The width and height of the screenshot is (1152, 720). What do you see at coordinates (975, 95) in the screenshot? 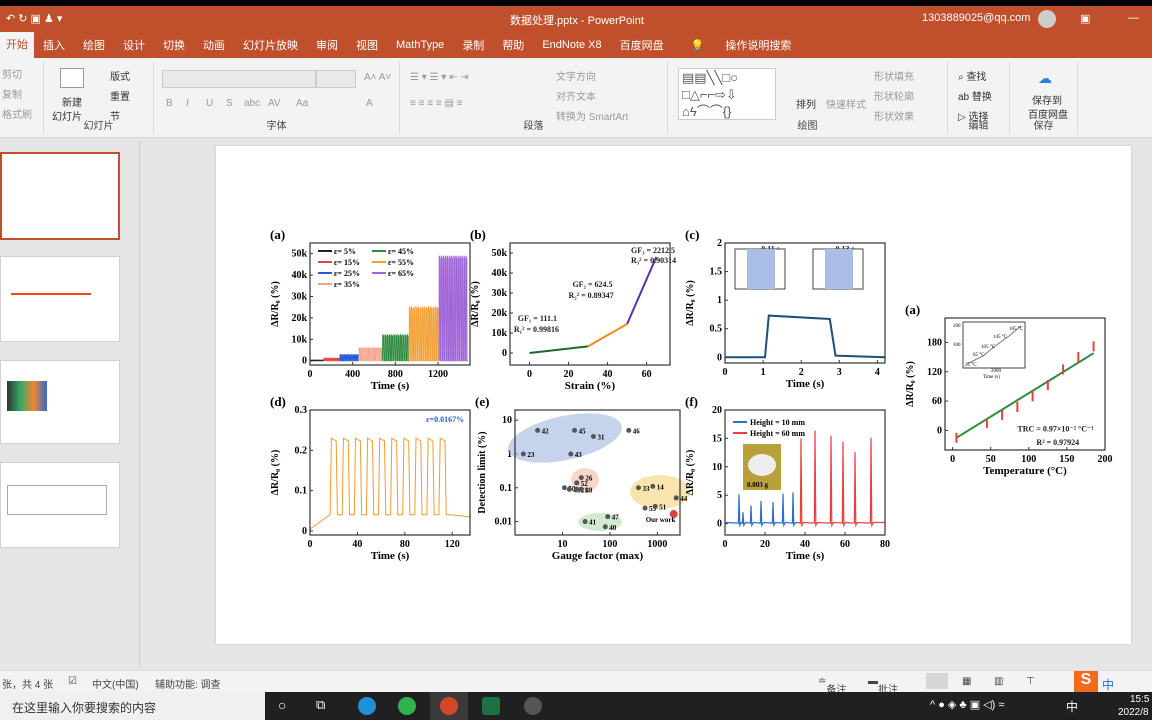
I see `replace-button: ab 替换` at bounding box center [975, 95].